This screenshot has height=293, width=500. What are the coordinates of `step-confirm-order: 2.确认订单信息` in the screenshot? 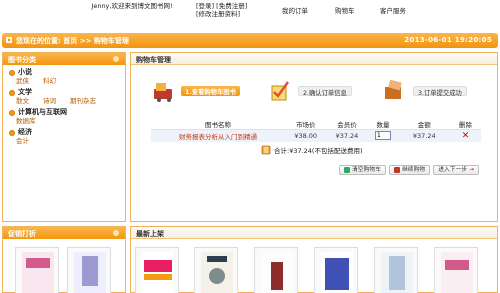 It's located at (325, 91).